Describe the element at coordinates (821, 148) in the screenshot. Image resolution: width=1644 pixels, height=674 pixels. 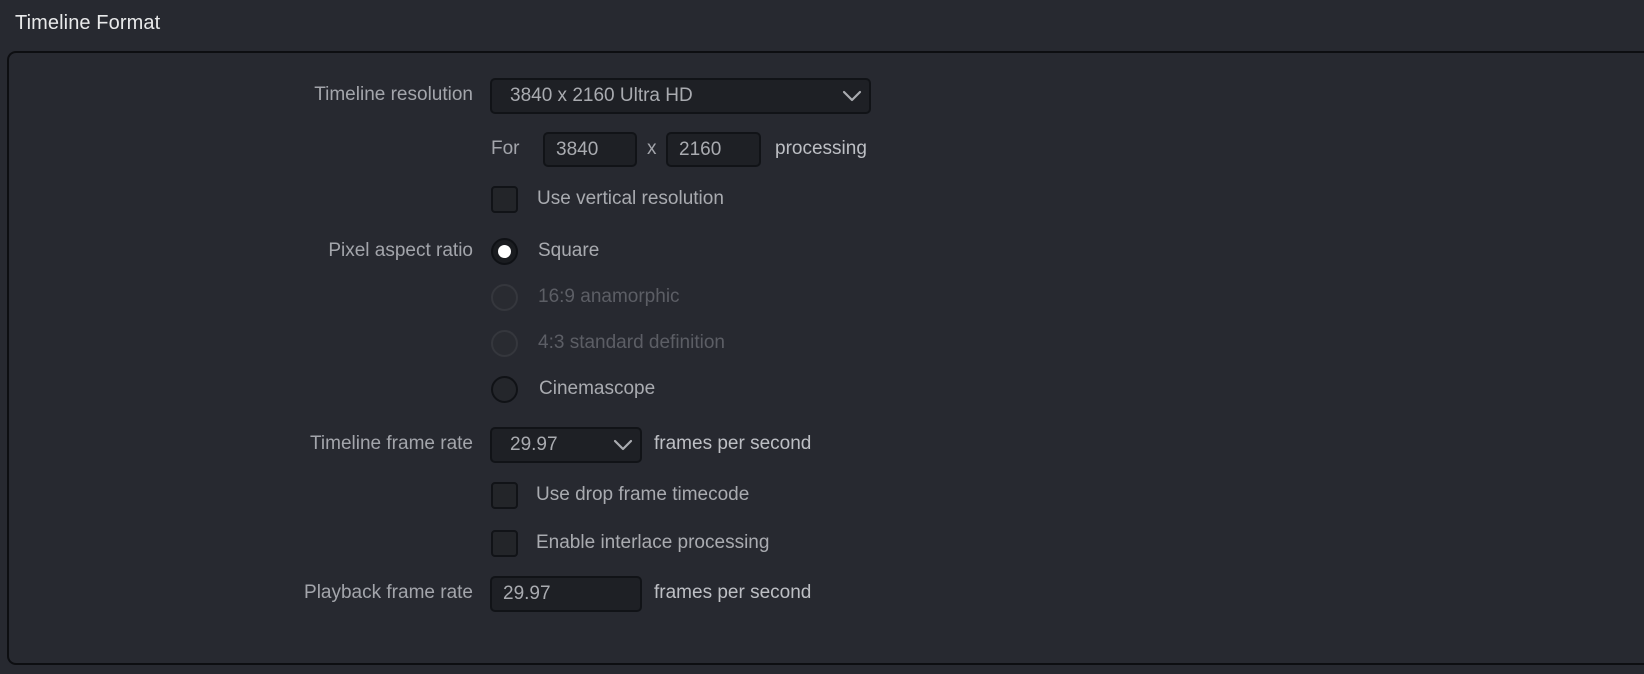
I see `custom-resolution-suffix-label: processing` at that location.